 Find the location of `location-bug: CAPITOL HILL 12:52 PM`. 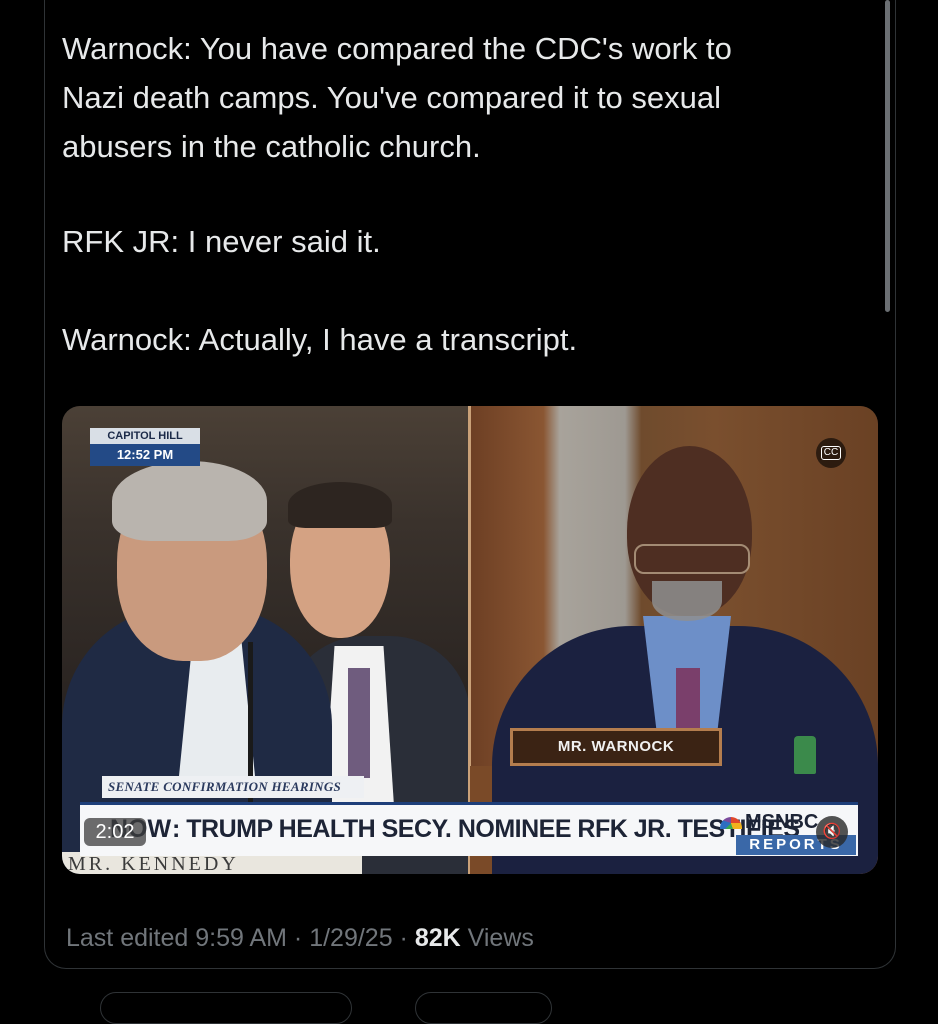

location-bug: CAPITOL HILL 12:52 PM is located at coordinates (145, 447).